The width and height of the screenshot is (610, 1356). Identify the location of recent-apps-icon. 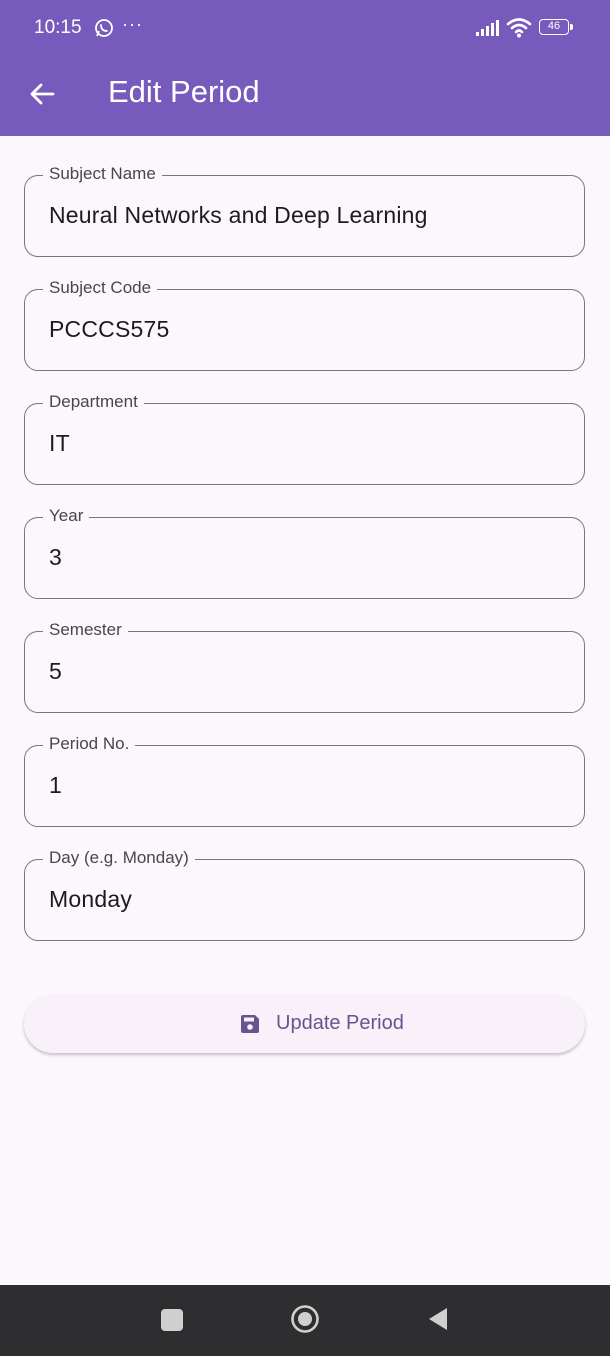
(172, 1320).